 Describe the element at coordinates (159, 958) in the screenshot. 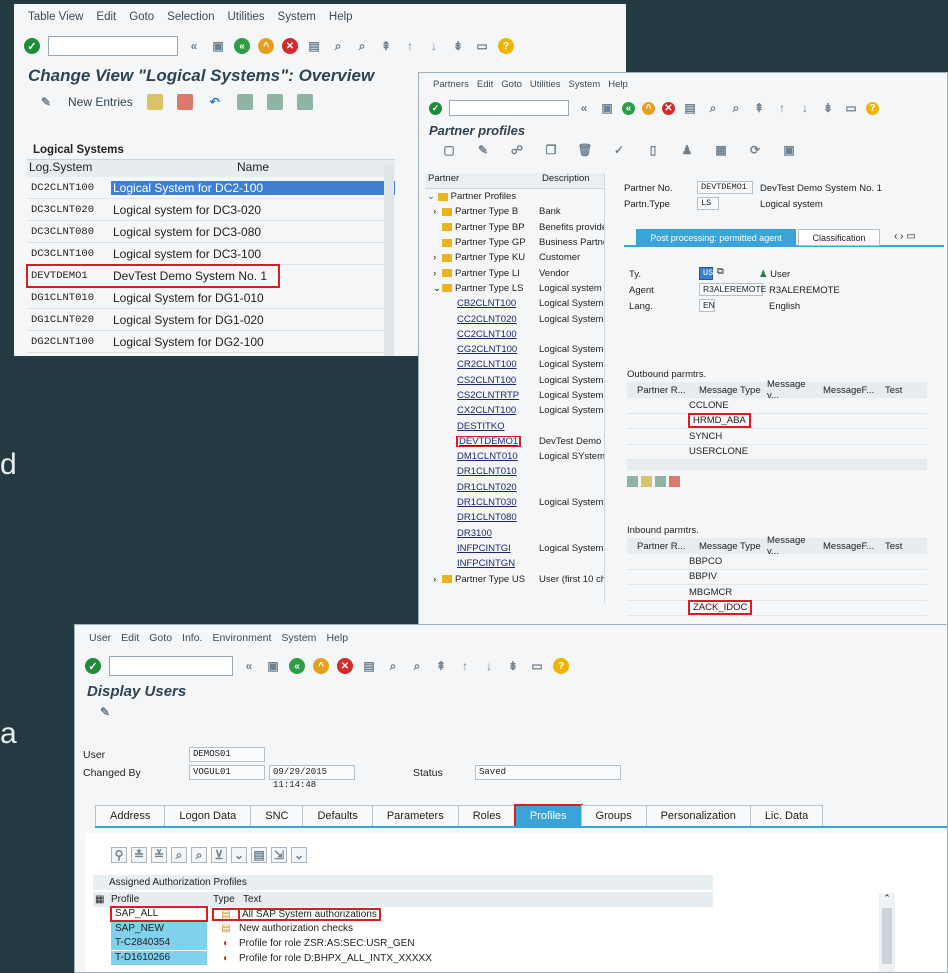

I see `profile-cell: T-D1610266` at that location.